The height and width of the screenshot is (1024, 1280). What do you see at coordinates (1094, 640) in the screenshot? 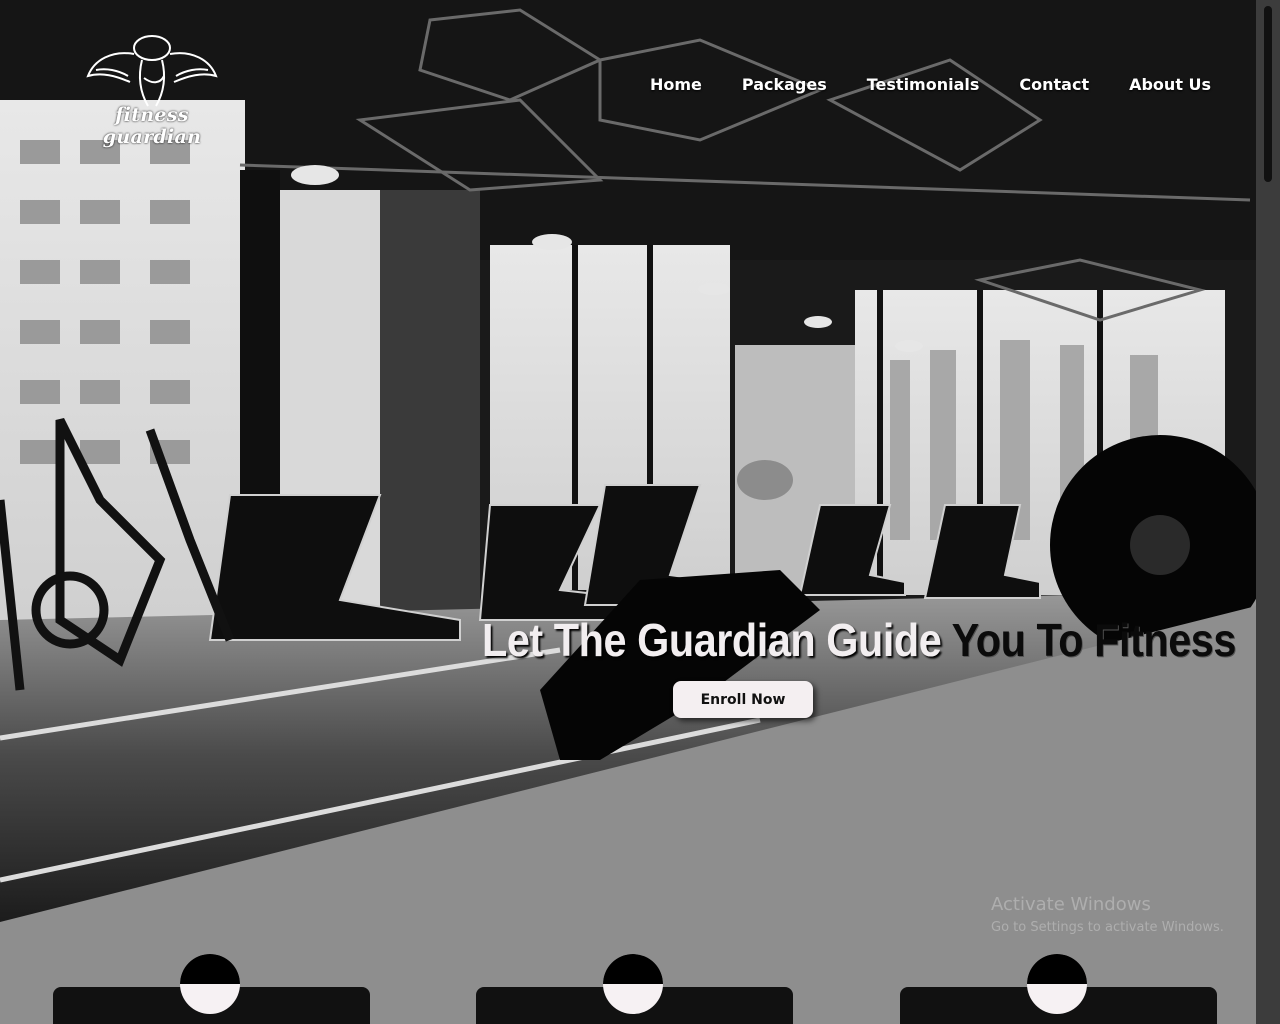
I see `hero-headline-dark: You To Fitness` at bounding box center [1094, 640].